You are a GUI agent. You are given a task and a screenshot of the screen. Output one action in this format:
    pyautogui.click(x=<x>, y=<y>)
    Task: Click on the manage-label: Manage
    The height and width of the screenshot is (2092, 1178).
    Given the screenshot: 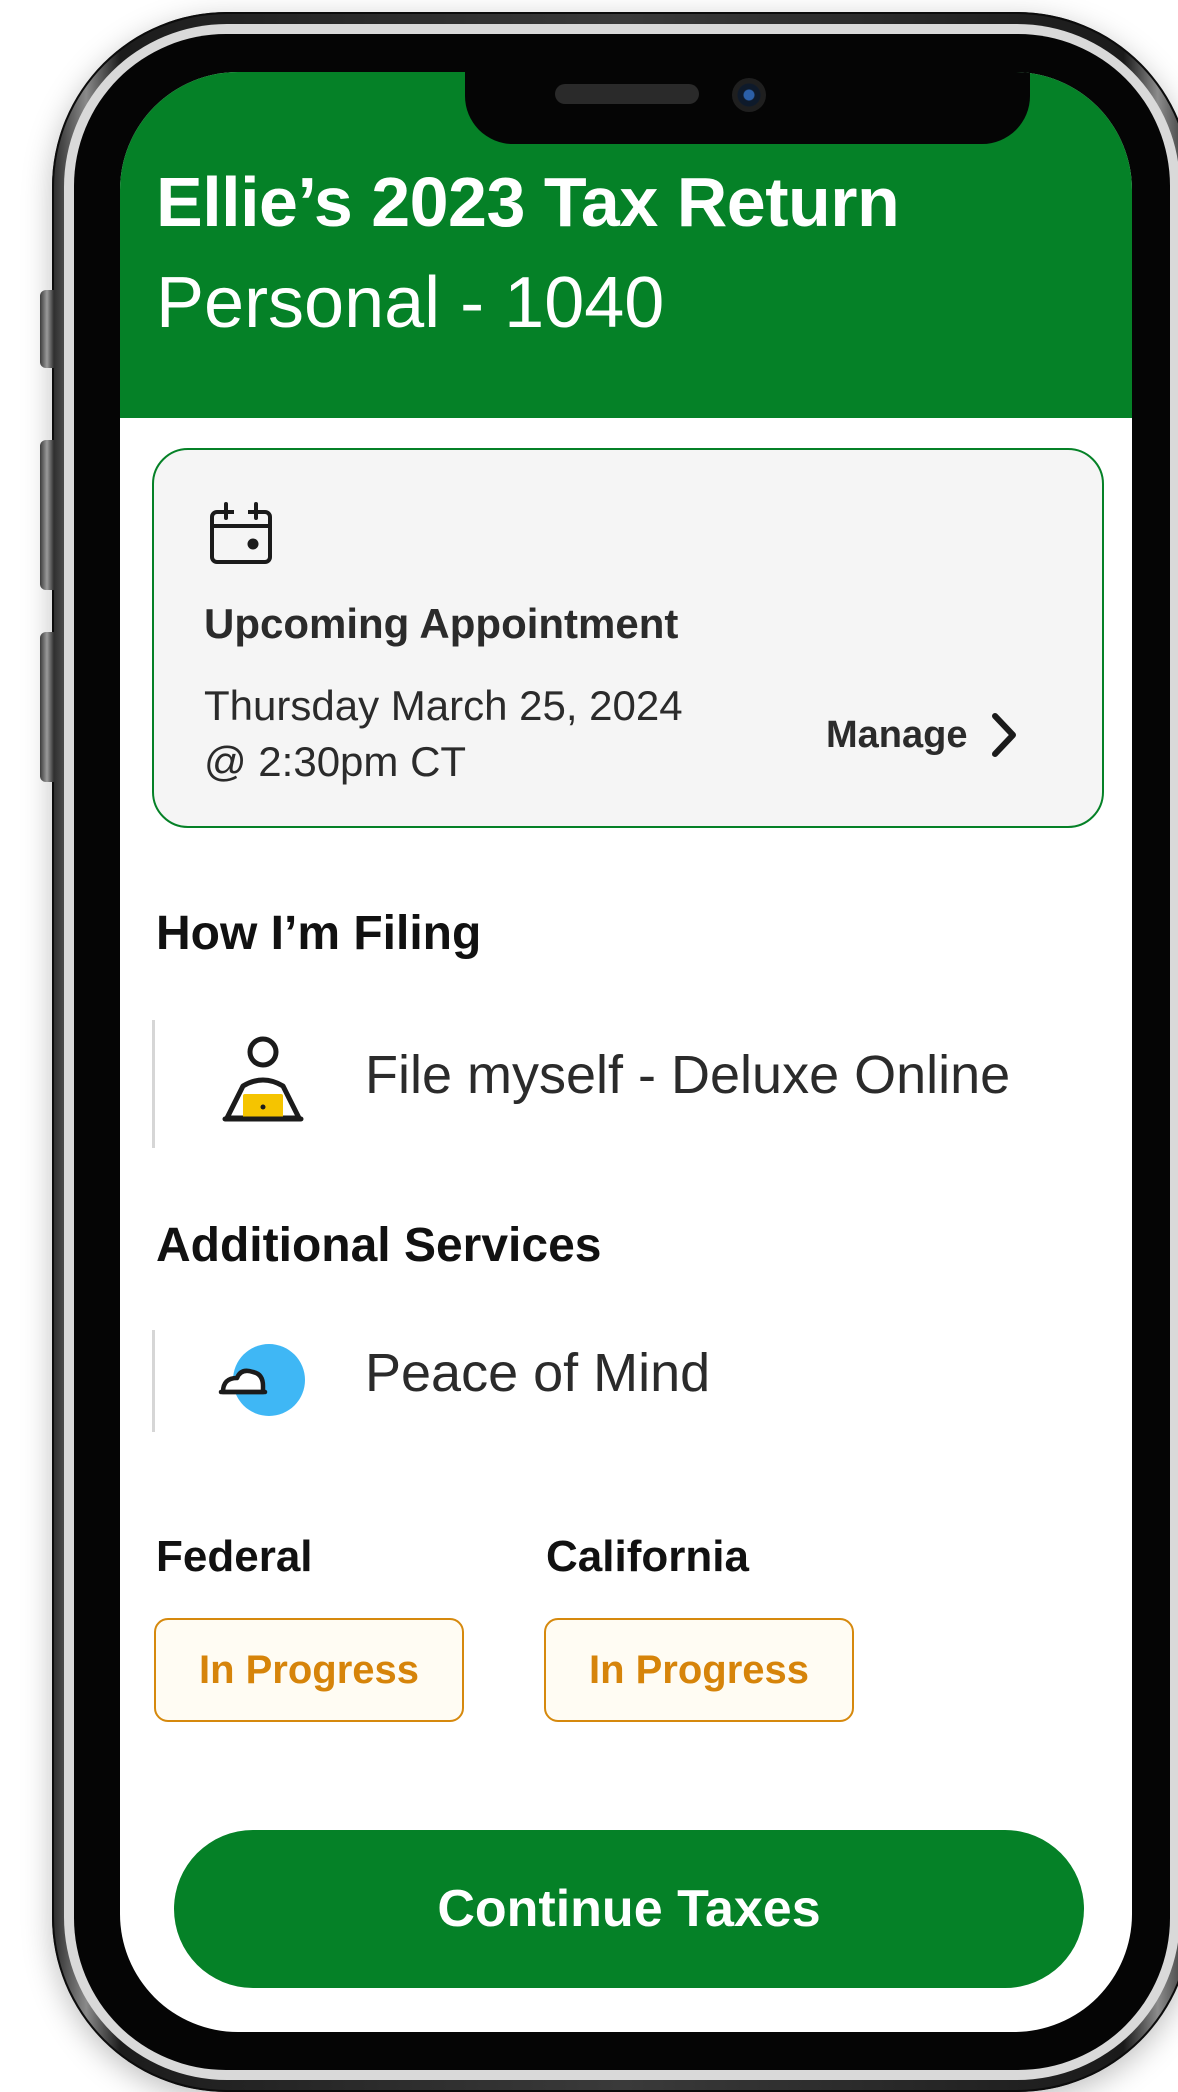 What is the action you would take?
    pyautogui.click(x=897, y=734)
    